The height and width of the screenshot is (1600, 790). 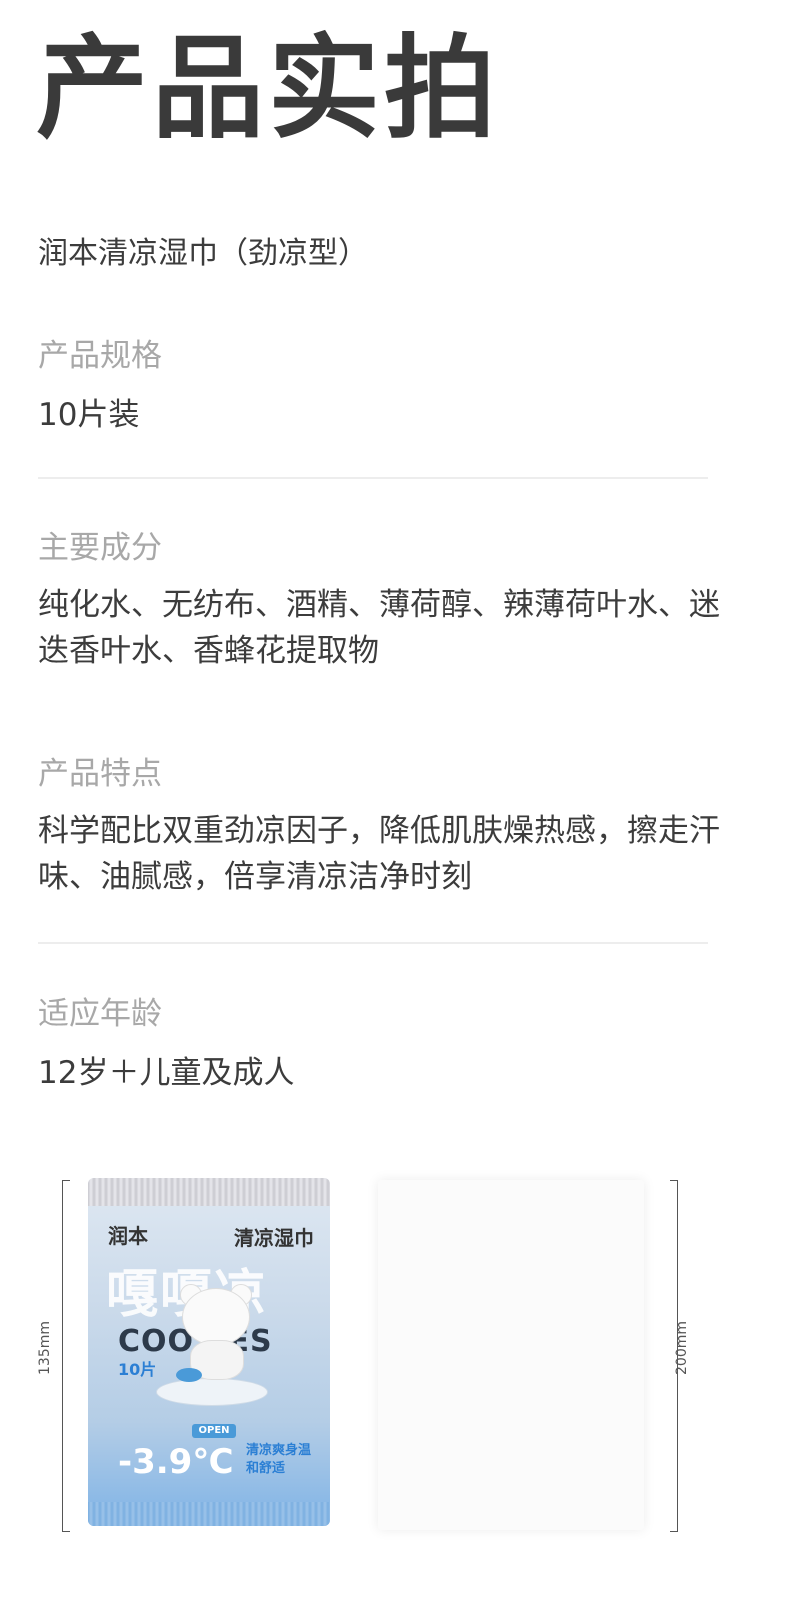 What do you see at coordinates (511, 1355) in the screenshot?
I see `wipe-sheet-image` at bounding box center [511, 1355].